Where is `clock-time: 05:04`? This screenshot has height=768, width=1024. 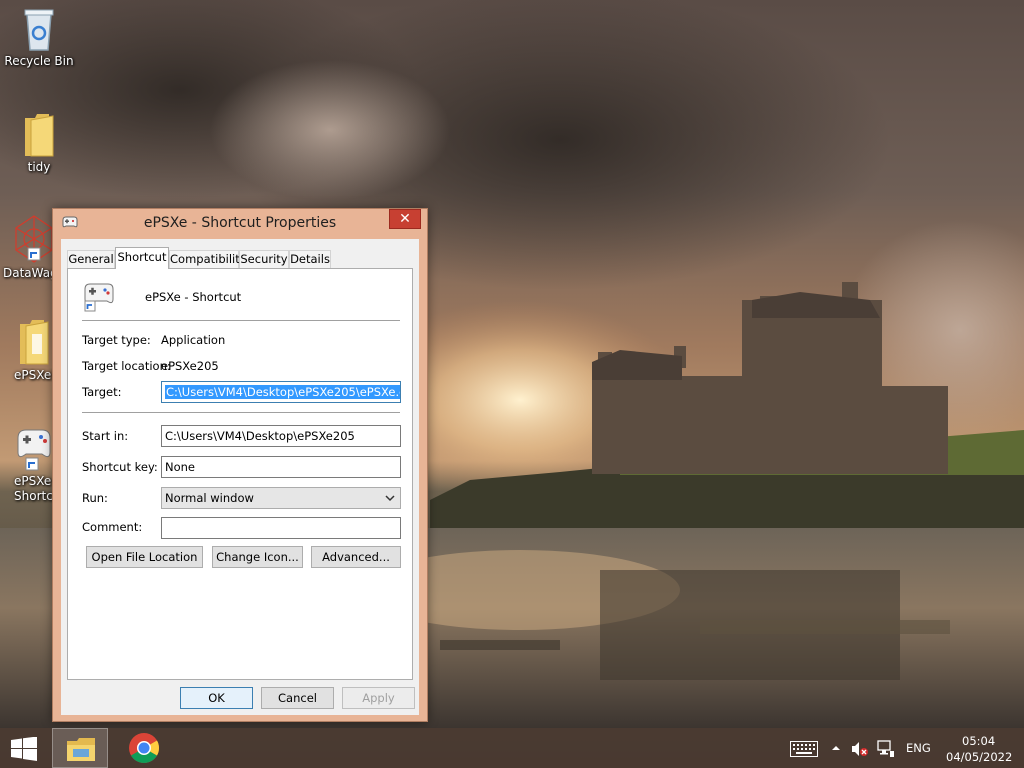
clock-time: 05:04 is located at coordinates (979, 741).